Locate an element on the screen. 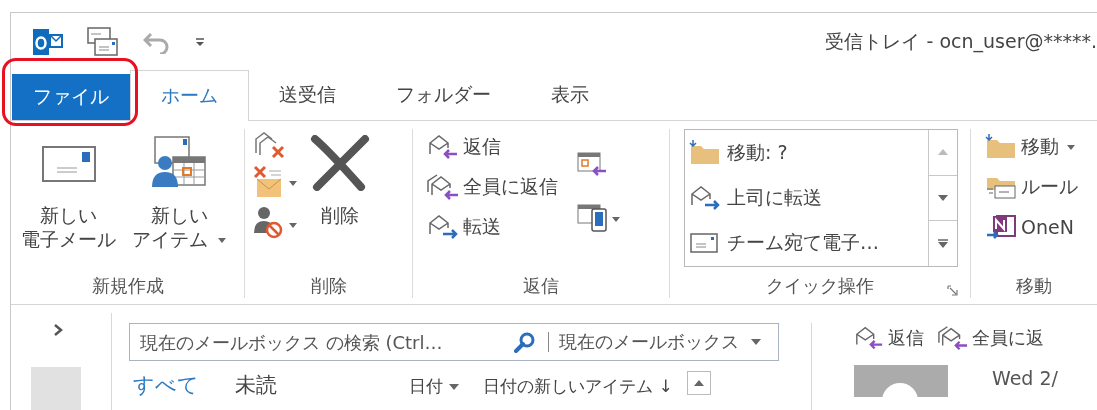 This screenshot has width=1097, height=410. sort-order-button: 日付の新しいアイテム ↓ is located at coordinates (578, 384).